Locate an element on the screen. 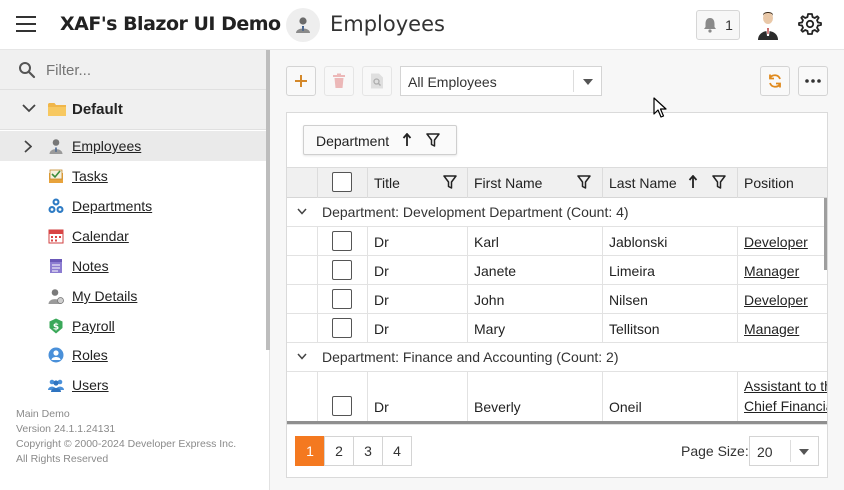 The height and width of the screenshot is (490, 844). sidebar-item-calendar: Calendar is located at coordinates (133, 236).